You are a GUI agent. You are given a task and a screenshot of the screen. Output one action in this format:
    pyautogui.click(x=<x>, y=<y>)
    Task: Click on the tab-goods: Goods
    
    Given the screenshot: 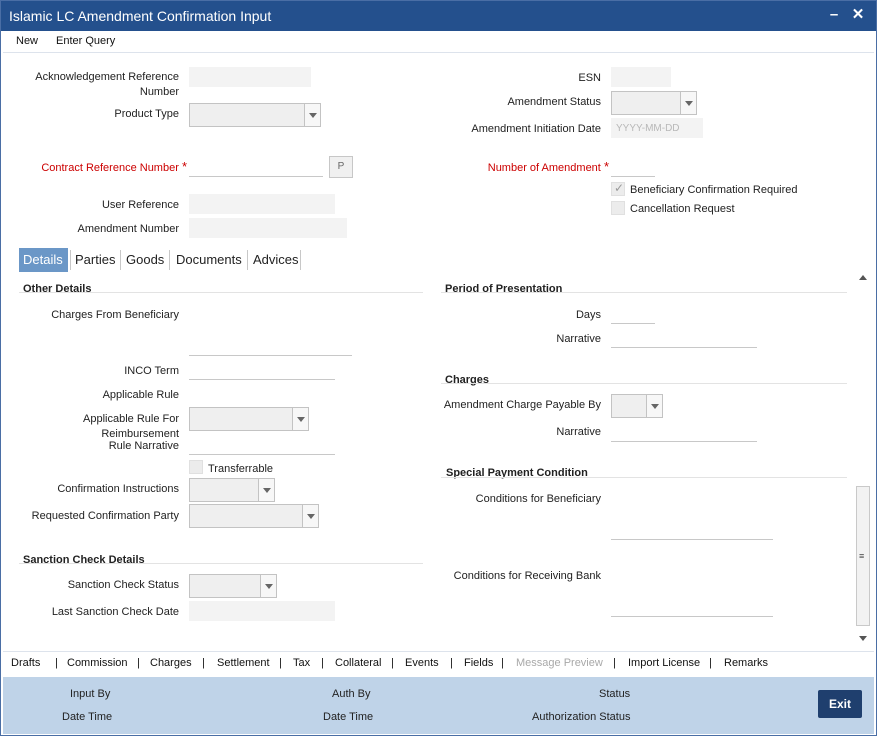 What is the action you would take?
    pyautogui.click(x=145, y=260)
    